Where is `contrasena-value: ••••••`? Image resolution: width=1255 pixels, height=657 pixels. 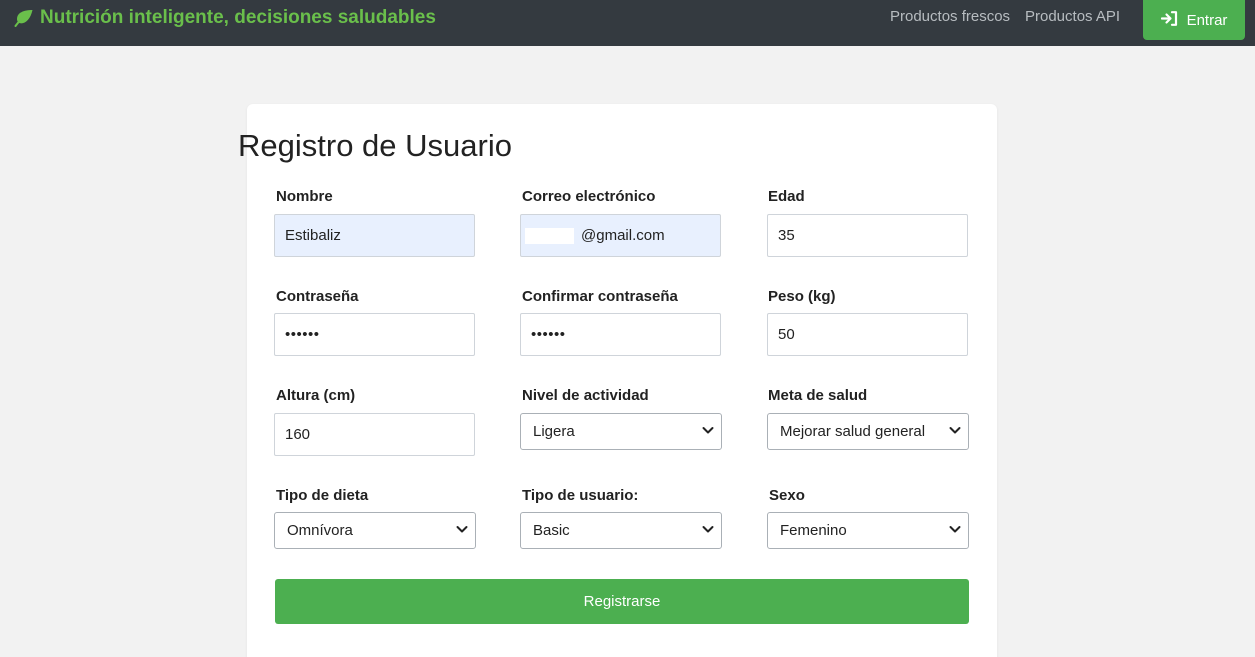
contrasena-value: •••••• is located at coordinates (302, 334).